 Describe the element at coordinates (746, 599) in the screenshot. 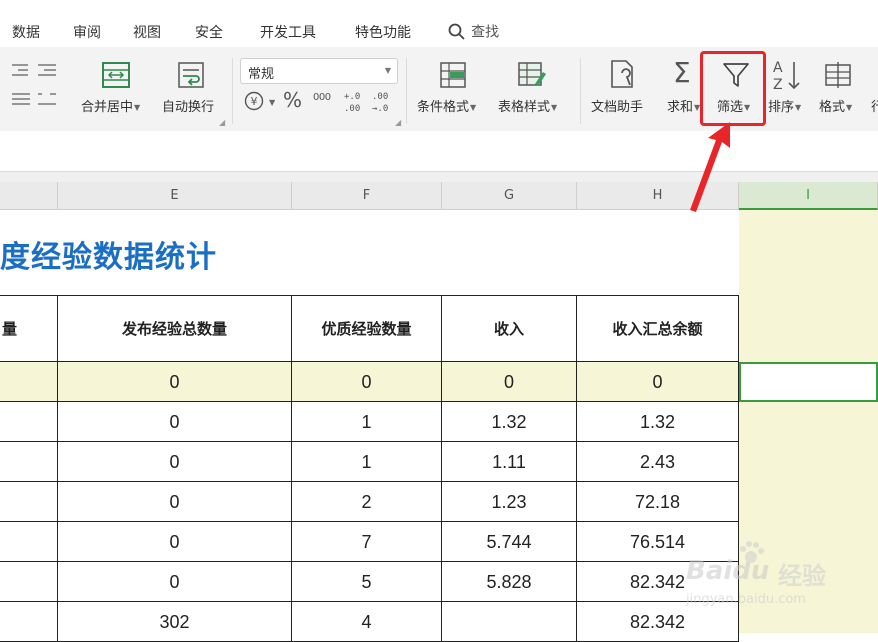

I see `watermark-url: jingyan.baidu.com` at that location.